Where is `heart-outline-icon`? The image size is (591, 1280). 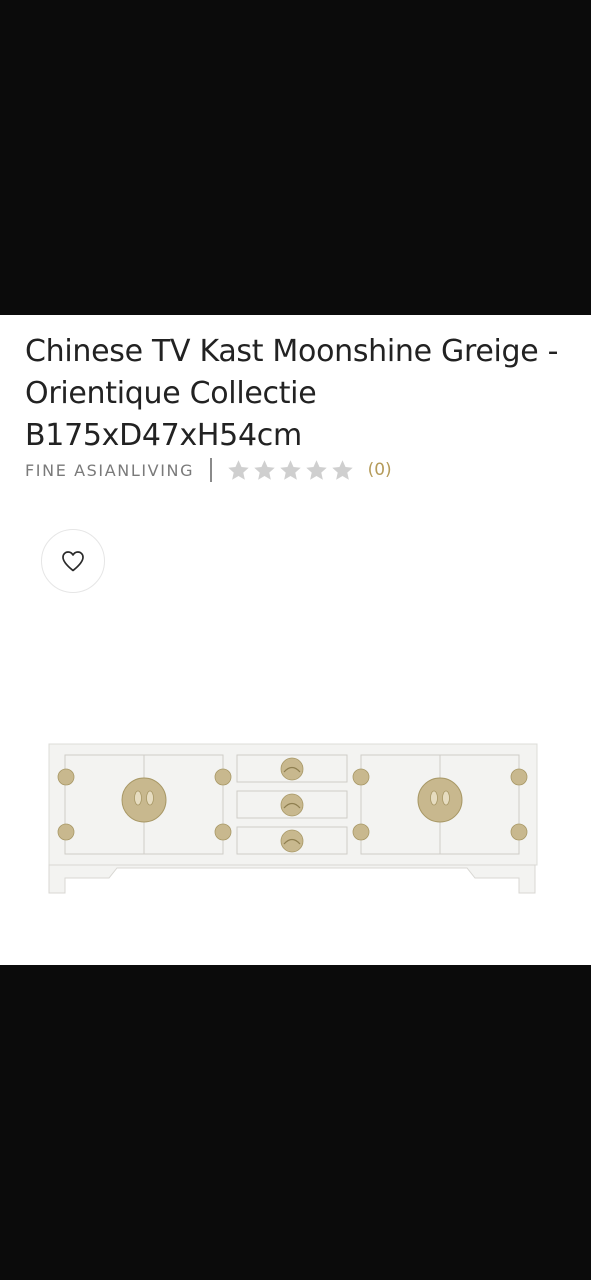 heart-outline-icon is located at coordinates (73, 561).